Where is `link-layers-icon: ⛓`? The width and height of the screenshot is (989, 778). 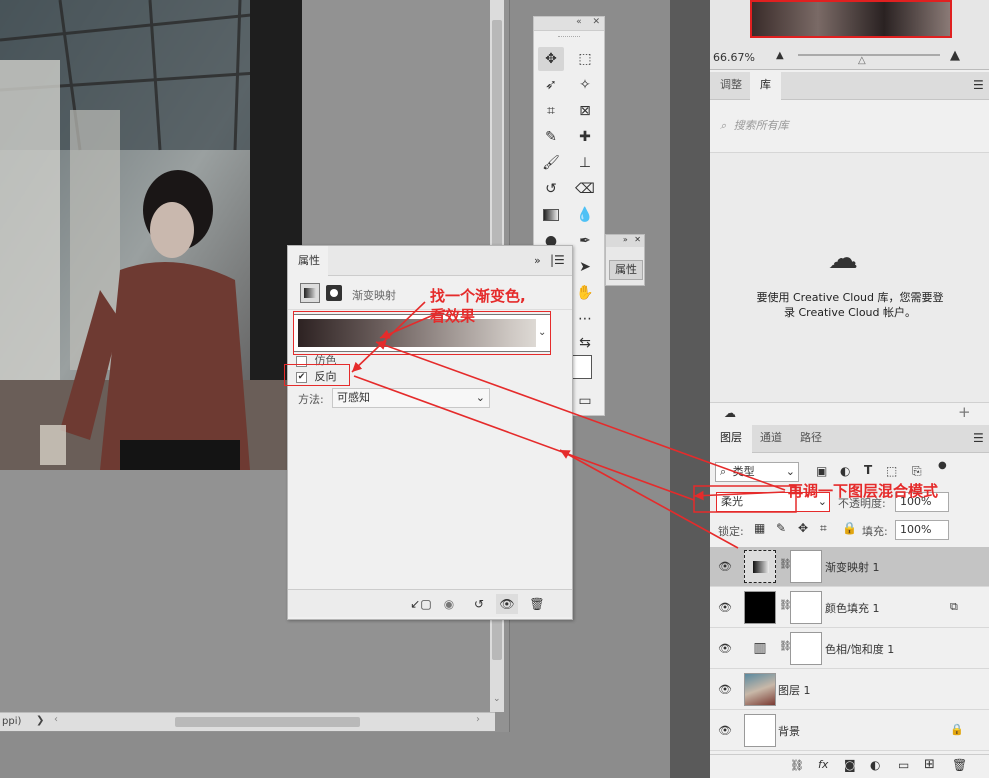
link-layers-icon: ⛓ is located at coordinates (797, 765).